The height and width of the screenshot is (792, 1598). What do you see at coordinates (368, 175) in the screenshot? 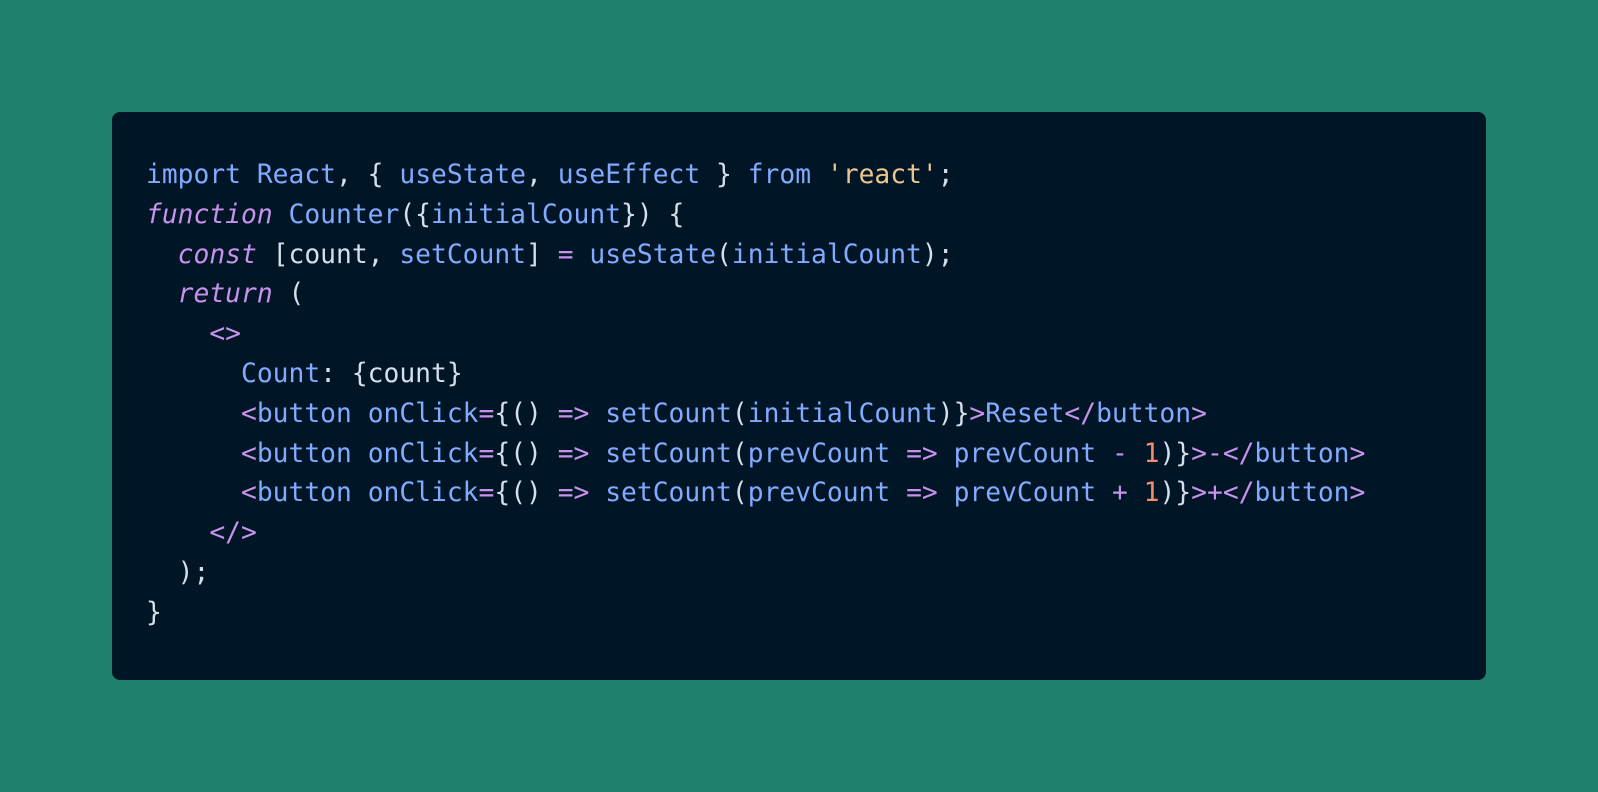
I see `code-token: , {` at bounding box center [368, 175].